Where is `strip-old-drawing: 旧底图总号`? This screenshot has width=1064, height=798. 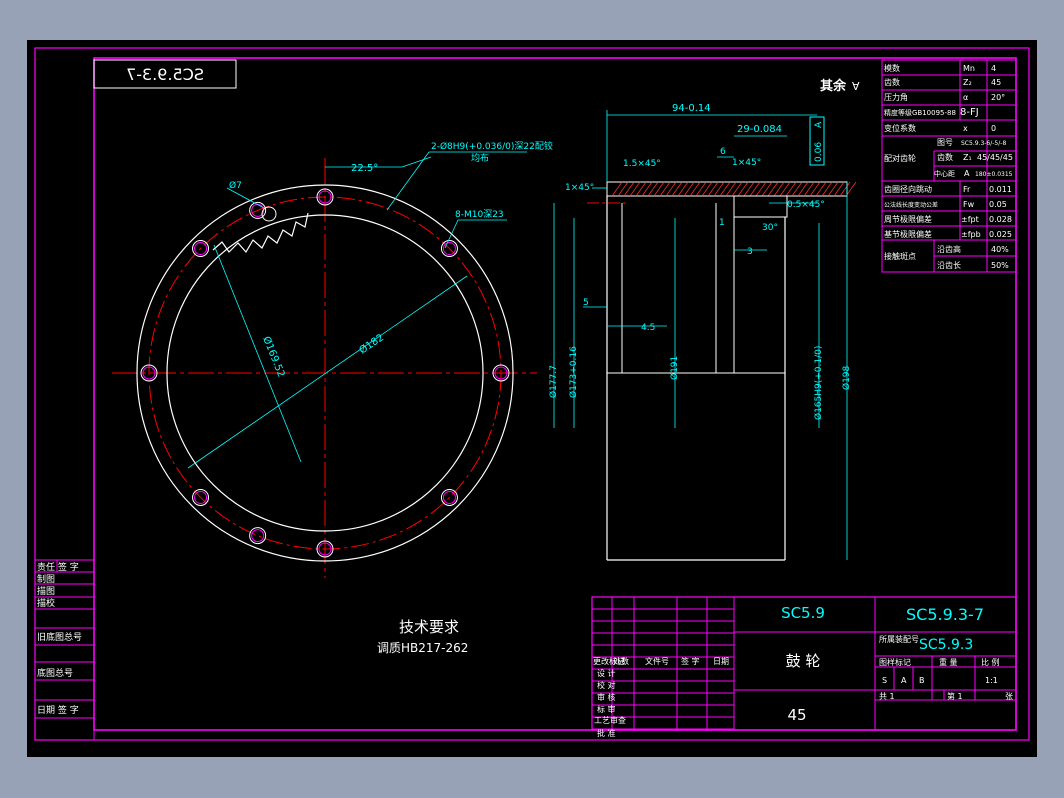
strip-old-drawing: 旧底图总号 is located at coordinates (59, 637).